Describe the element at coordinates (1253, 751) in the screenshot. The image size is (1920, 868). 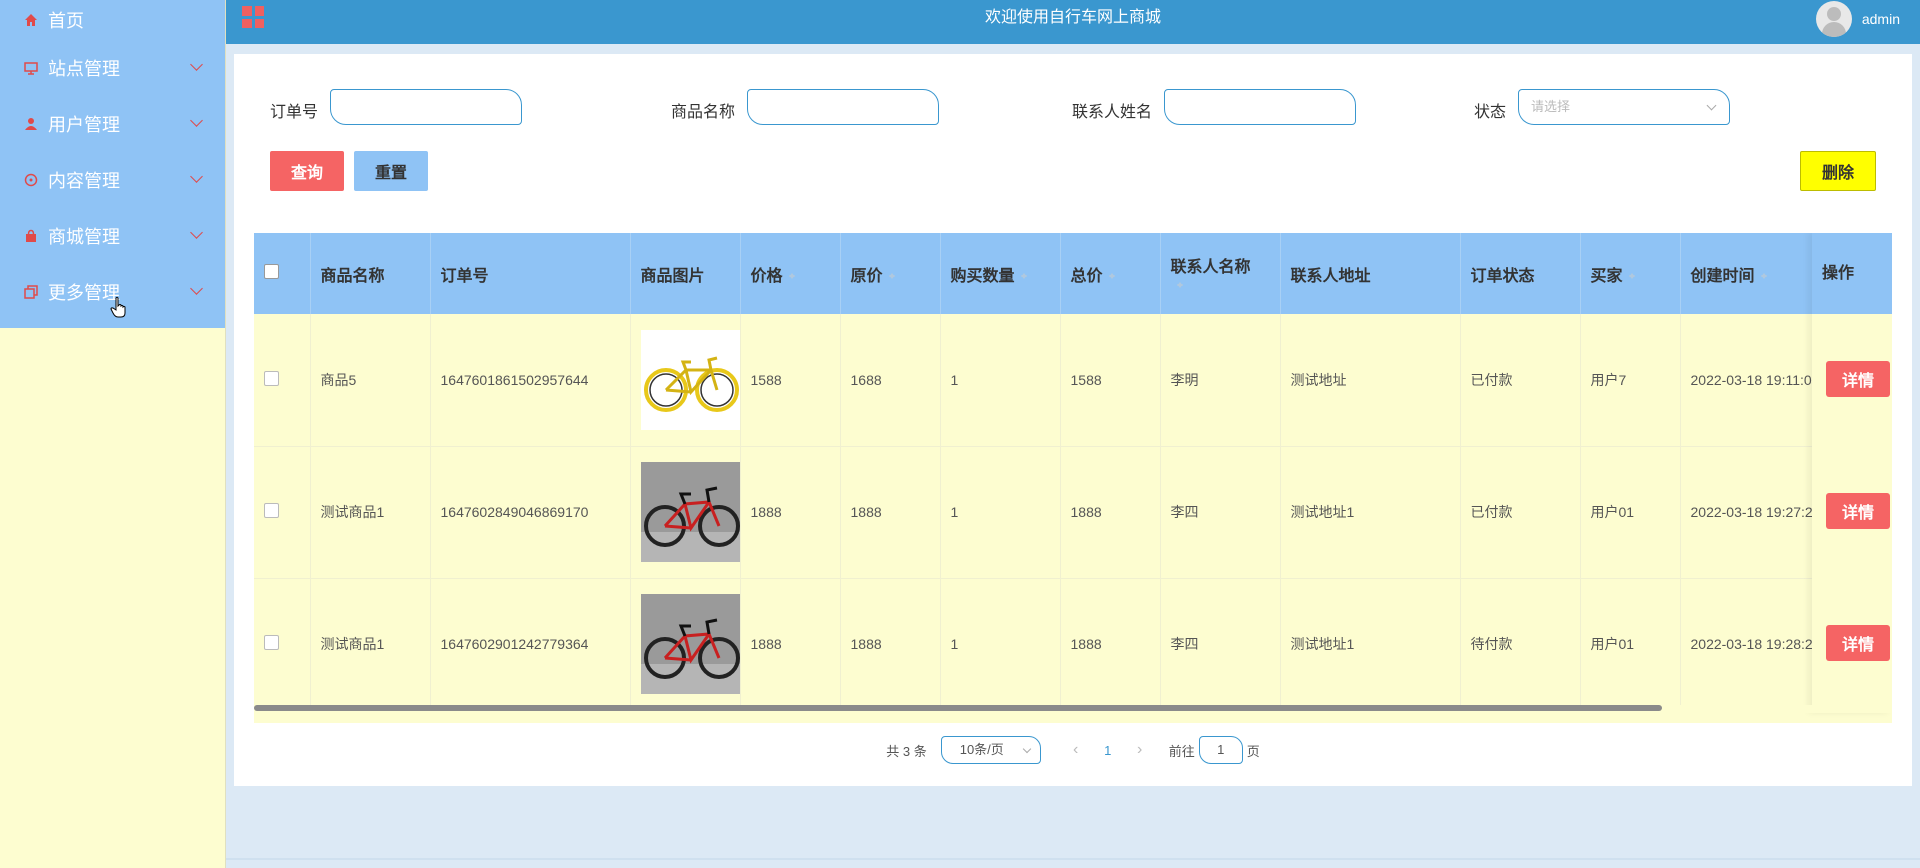
I see `page-suffix: 页` at that location.